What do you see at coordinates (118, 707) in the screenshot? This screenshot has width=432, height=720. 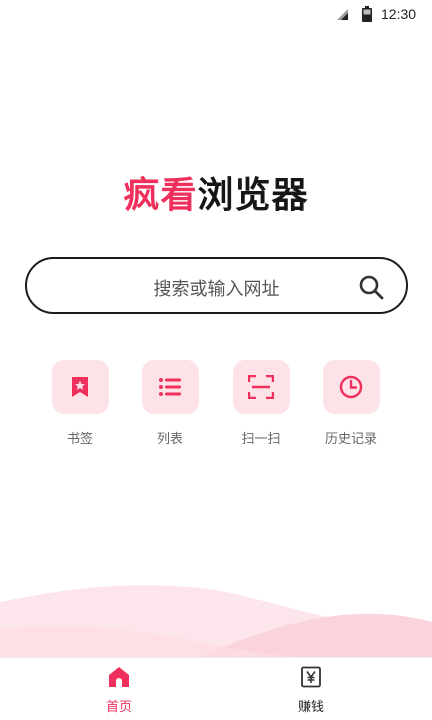 I see `tab-home-label: 首页` at bounding box center [118, 707].